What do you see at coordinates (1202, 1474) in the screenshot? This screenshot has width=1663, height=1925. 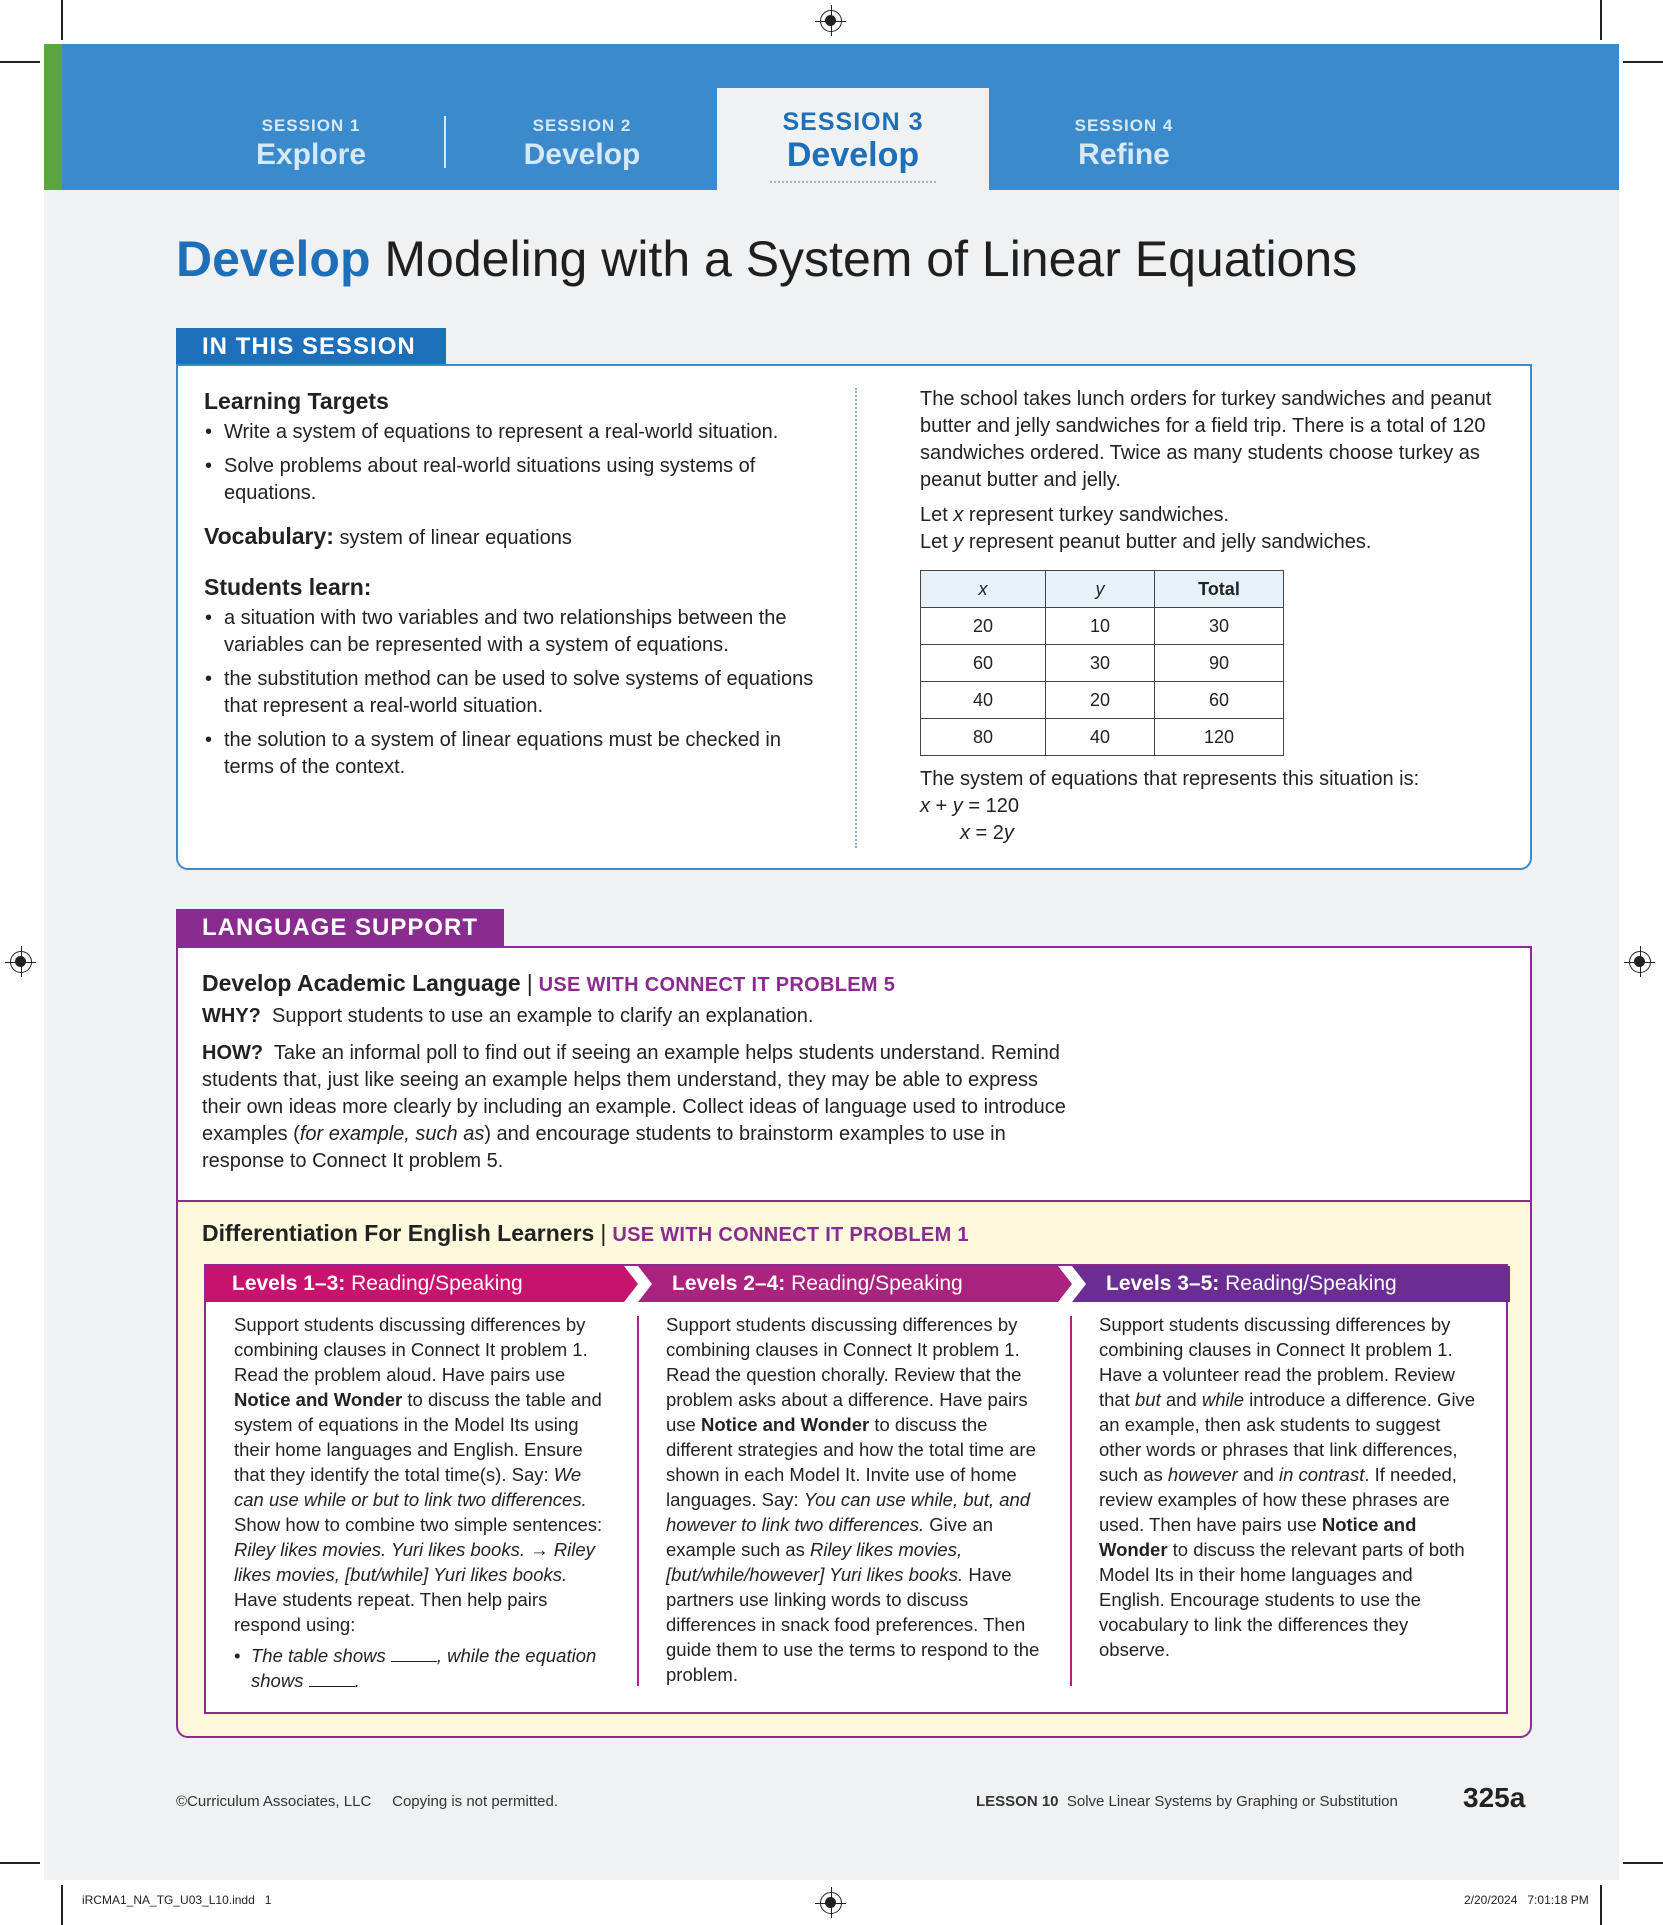 I see `italic-text: however` at bounding box center [1202, 1474].